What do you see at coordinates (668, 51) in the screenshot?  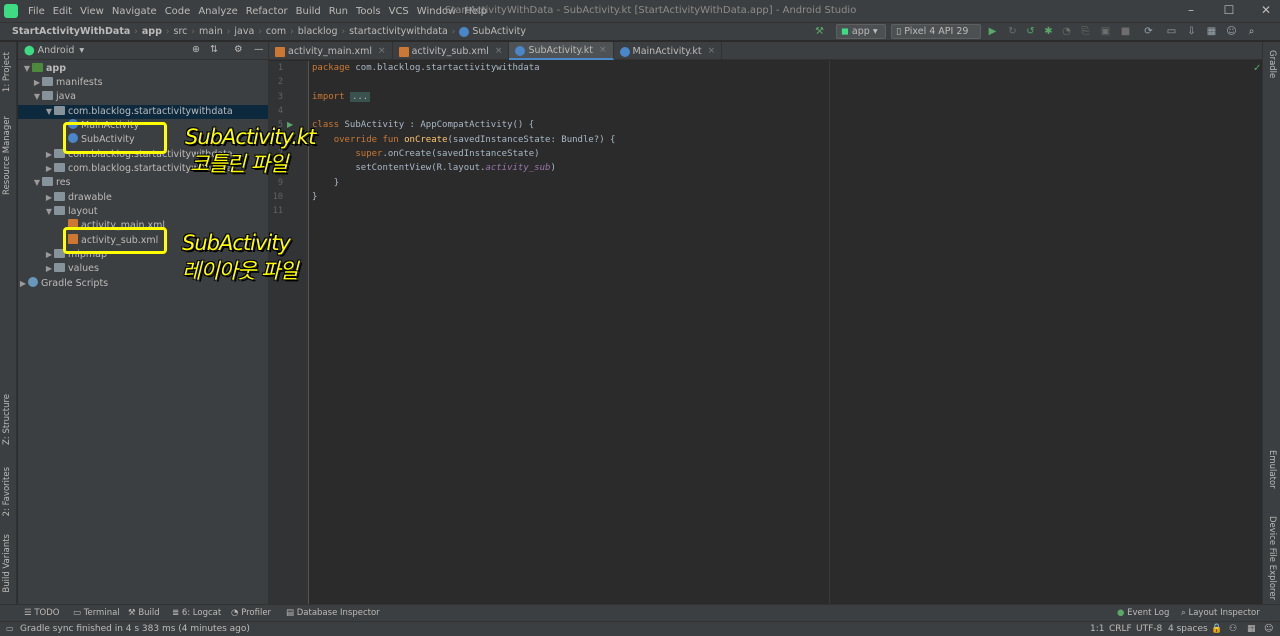 I see `tab-mainactivity-kt: MainActivity.kt ×` at bounding box center [668, 51].